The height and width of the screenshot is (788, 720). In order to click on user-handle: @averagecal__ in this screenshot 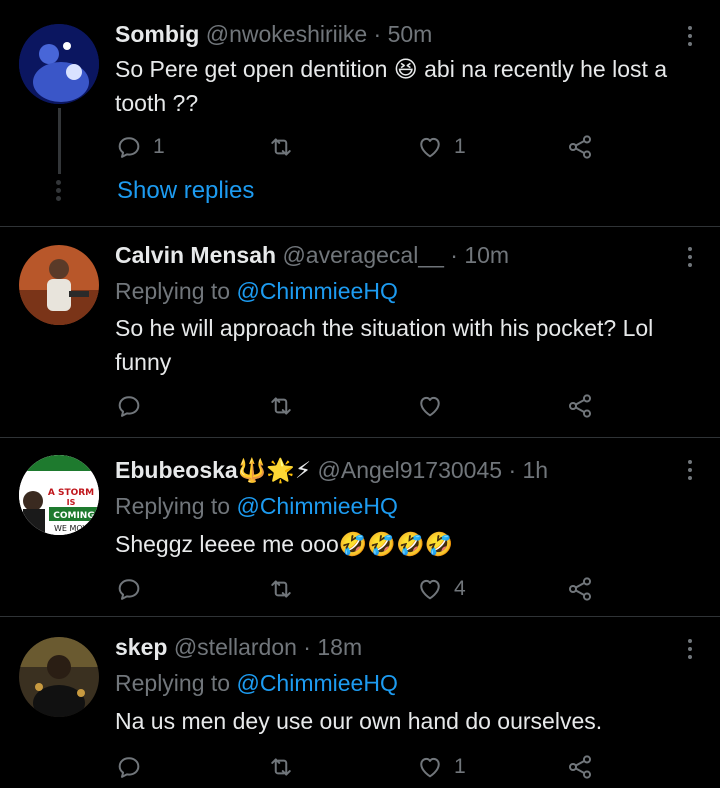, I will do `click(362, 255)`.